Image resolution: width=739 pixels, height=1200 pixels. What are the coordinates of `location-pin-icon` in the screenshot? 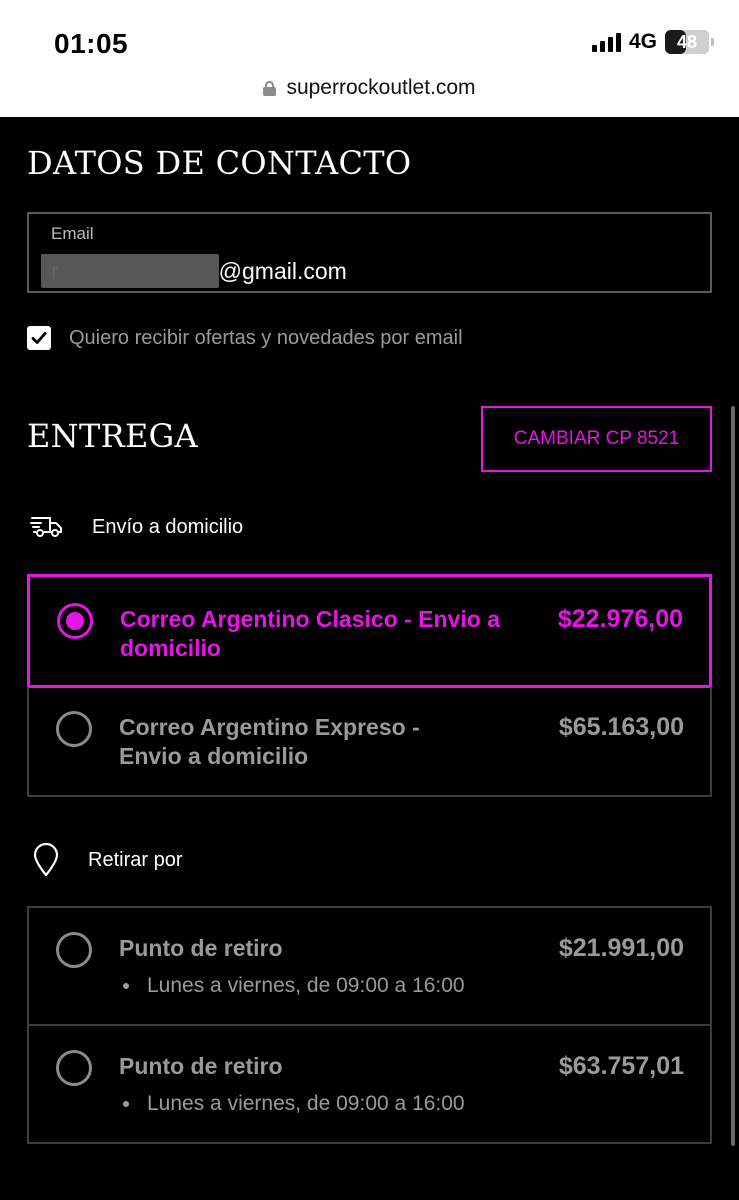 It's located at (46, 860).